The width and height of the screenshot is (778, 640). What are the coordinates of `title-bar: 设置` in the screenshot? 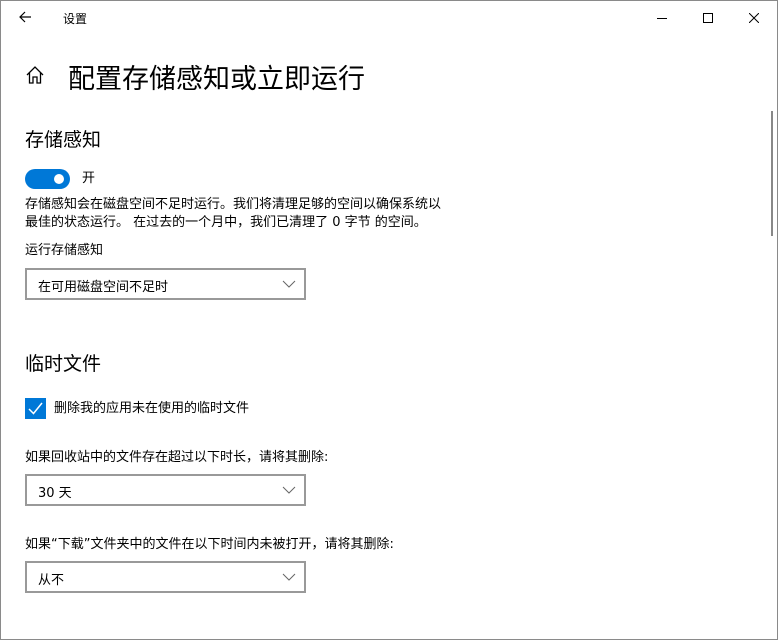 It's located at (389, 17).